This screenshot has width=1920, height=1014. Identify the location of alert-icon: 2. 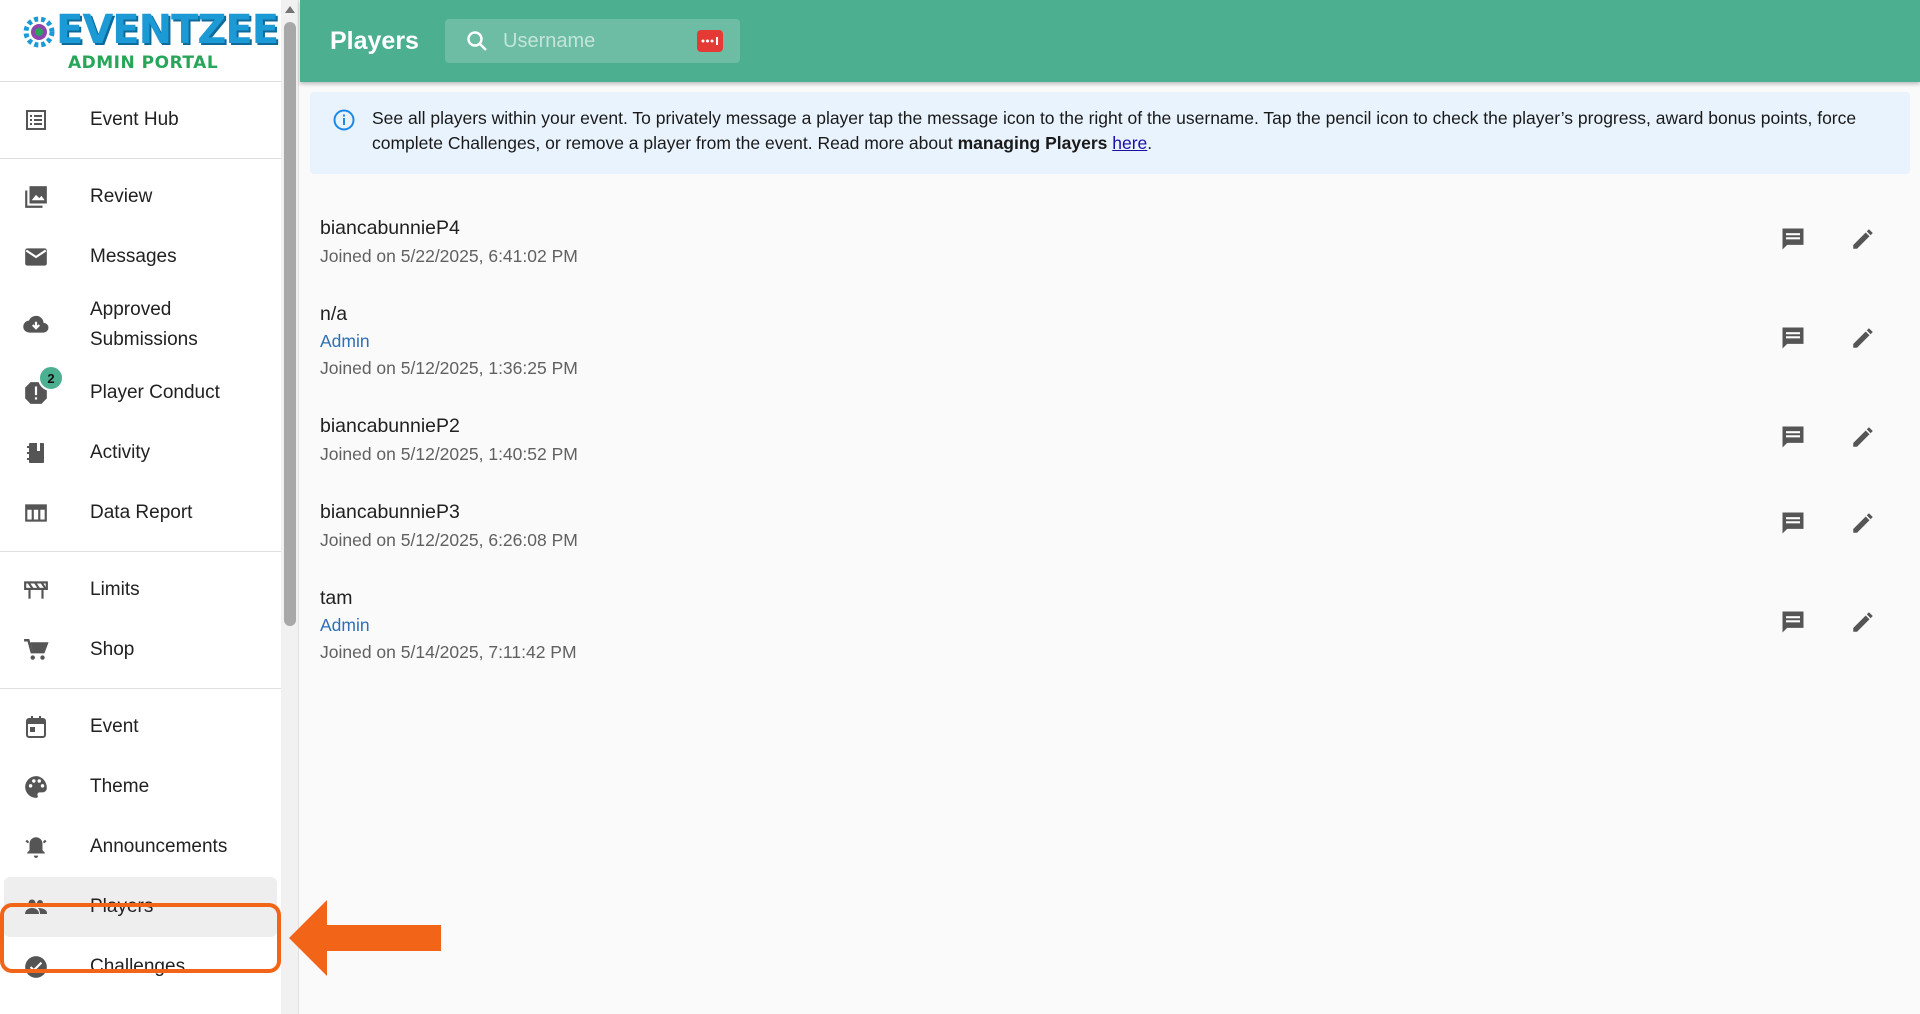
(43, 386).